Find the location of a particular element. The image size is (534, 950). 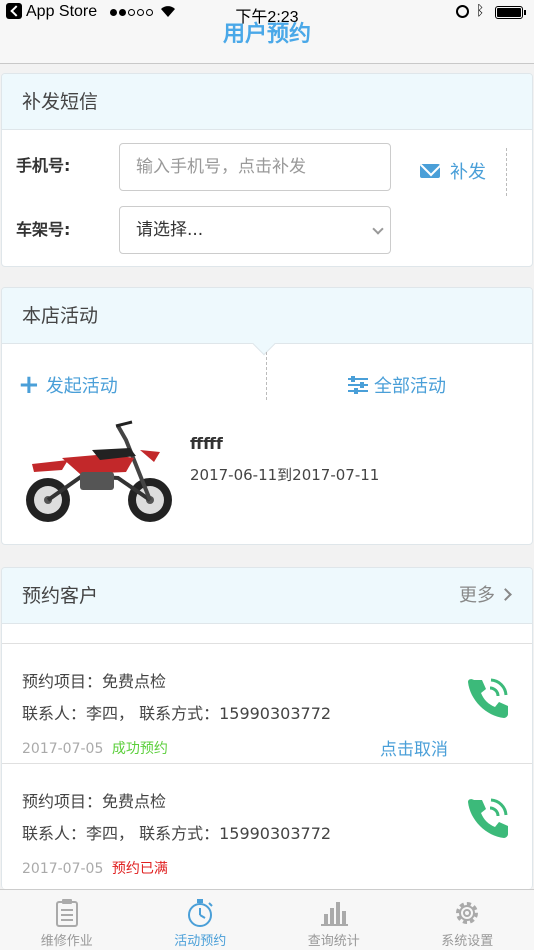

all-activities-label: 全部活动 is located at coordinates (410, 386).